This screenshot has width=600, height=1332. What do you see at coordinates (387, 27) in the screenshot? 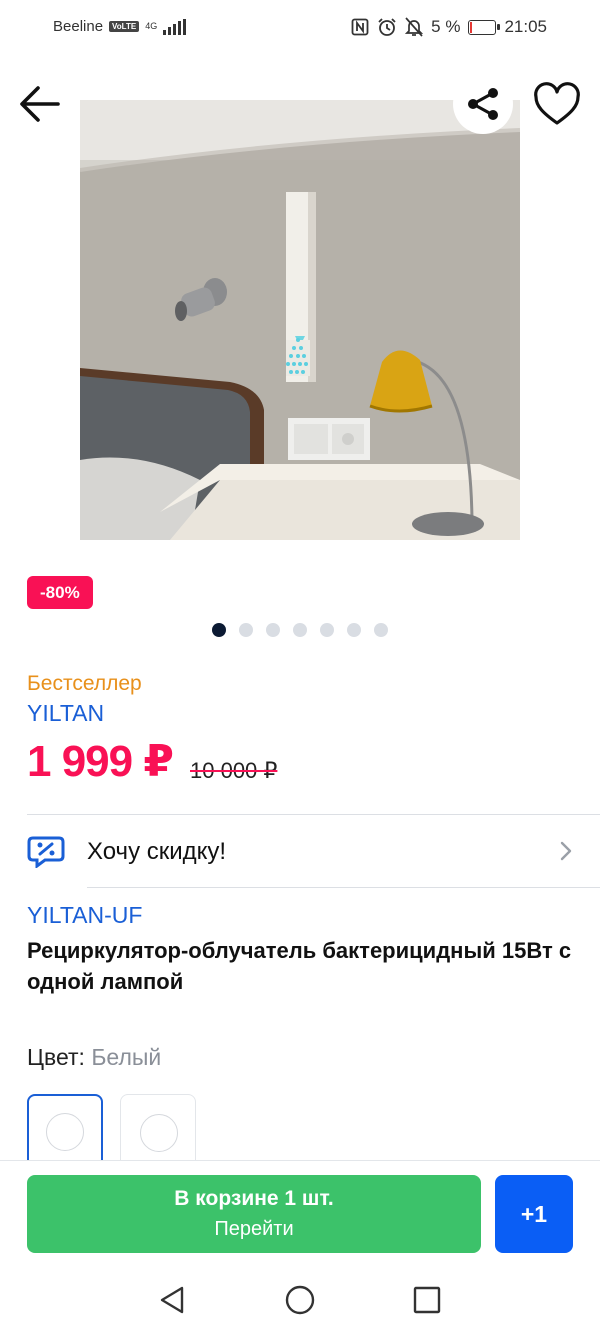
I see `alarm-icon` at bounding box center [387, 27].